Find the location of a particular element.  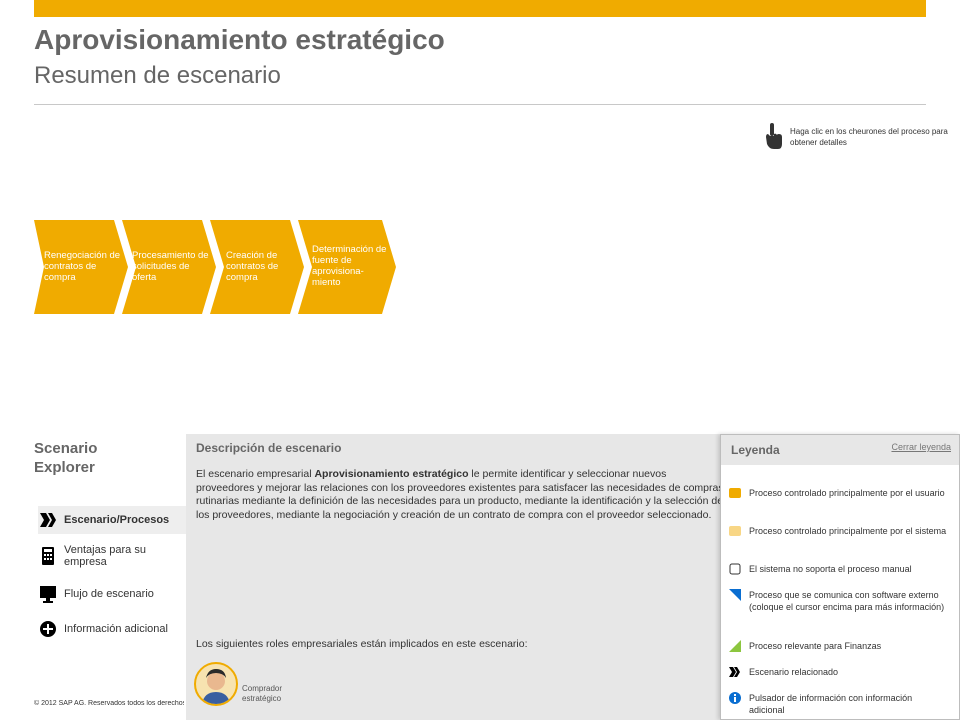

description-title: Descripción de escenario is located at coordinates (269, 448).